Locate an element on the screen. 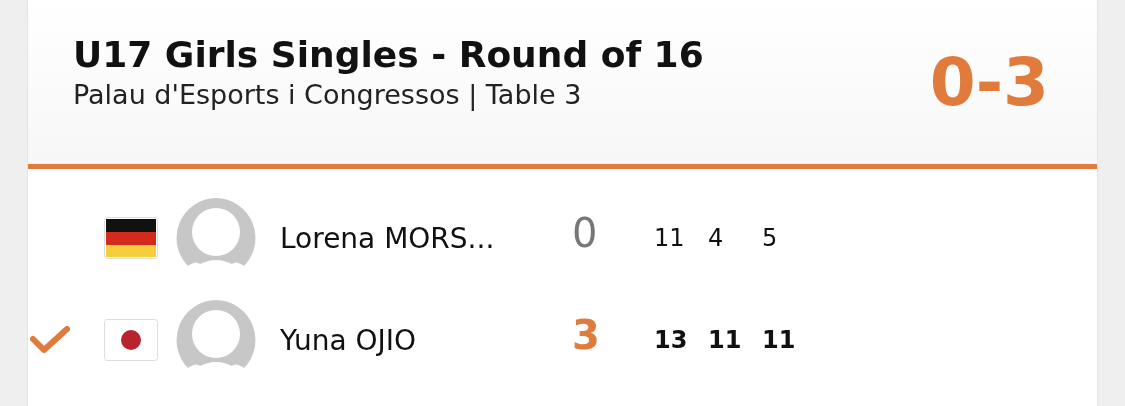 Image resolution: width=1125 pixels, height=406 pixels. sets-won: 3 is located at coordinates (586, 335).